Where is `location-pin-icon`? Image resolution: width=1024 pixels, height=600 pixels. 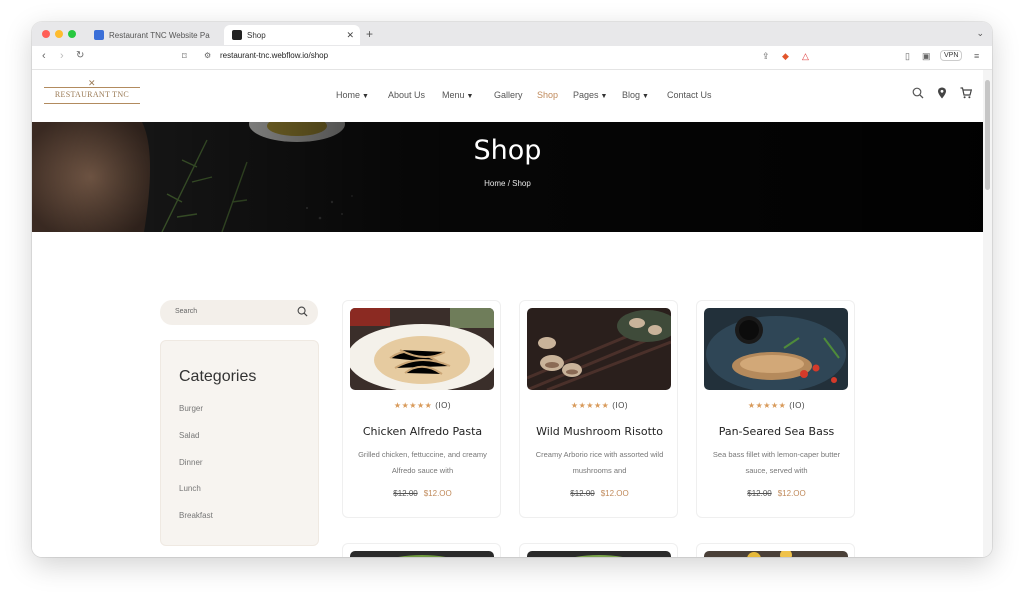
location-pin-icon is located at coordinates (942, 94).